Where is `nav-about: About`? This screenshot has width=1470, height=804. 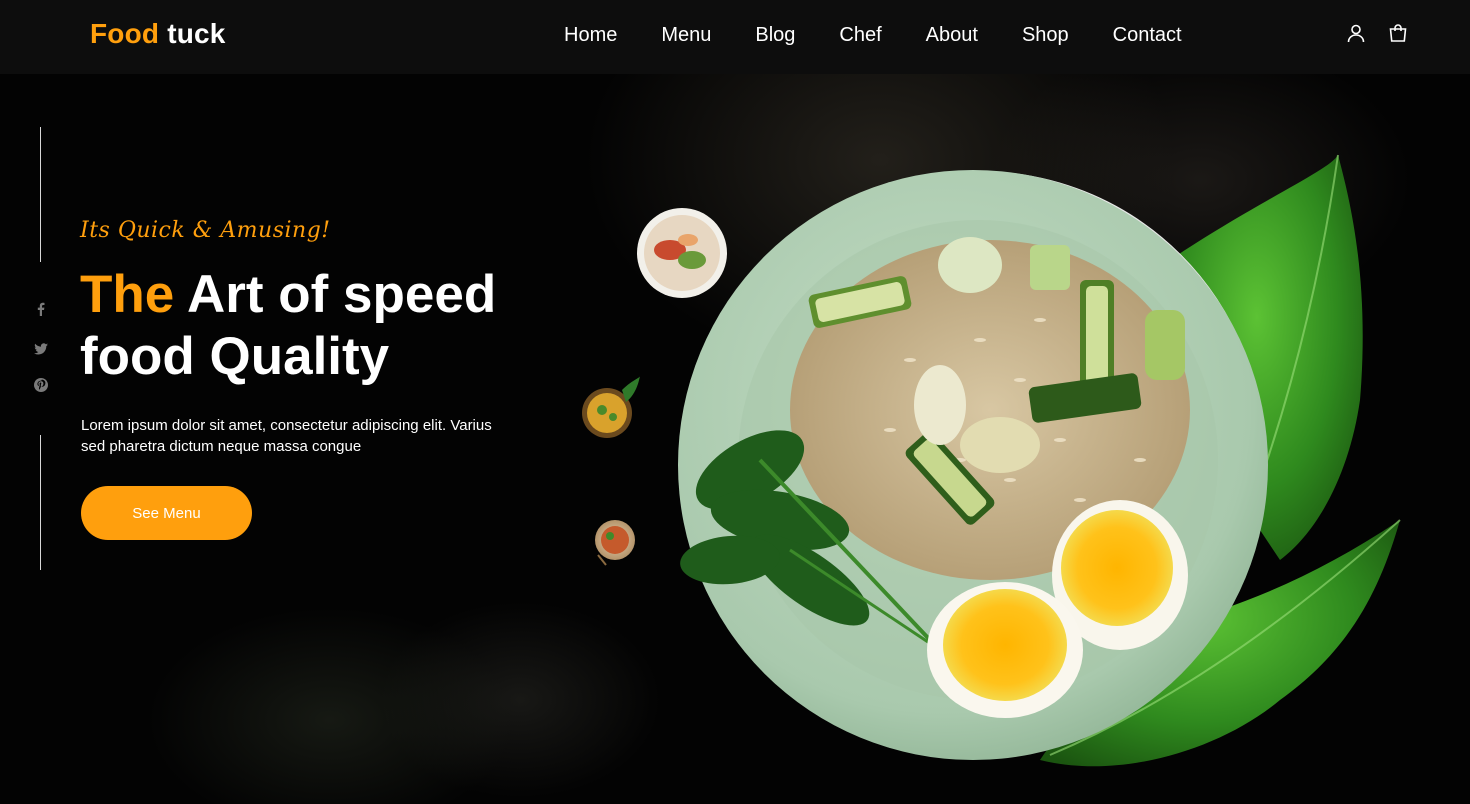
nav-about: About is located at coordinates (952, 35).